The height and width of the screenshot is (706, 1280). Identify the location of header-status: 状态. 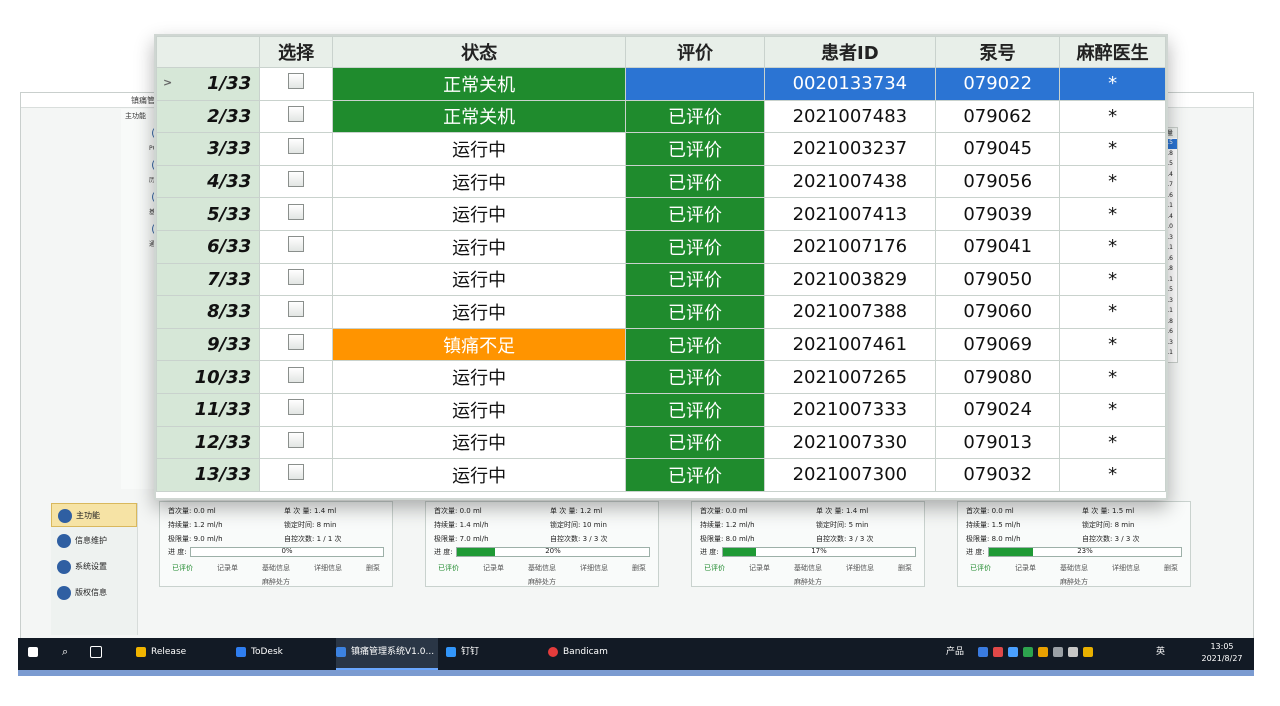
(479, 52).